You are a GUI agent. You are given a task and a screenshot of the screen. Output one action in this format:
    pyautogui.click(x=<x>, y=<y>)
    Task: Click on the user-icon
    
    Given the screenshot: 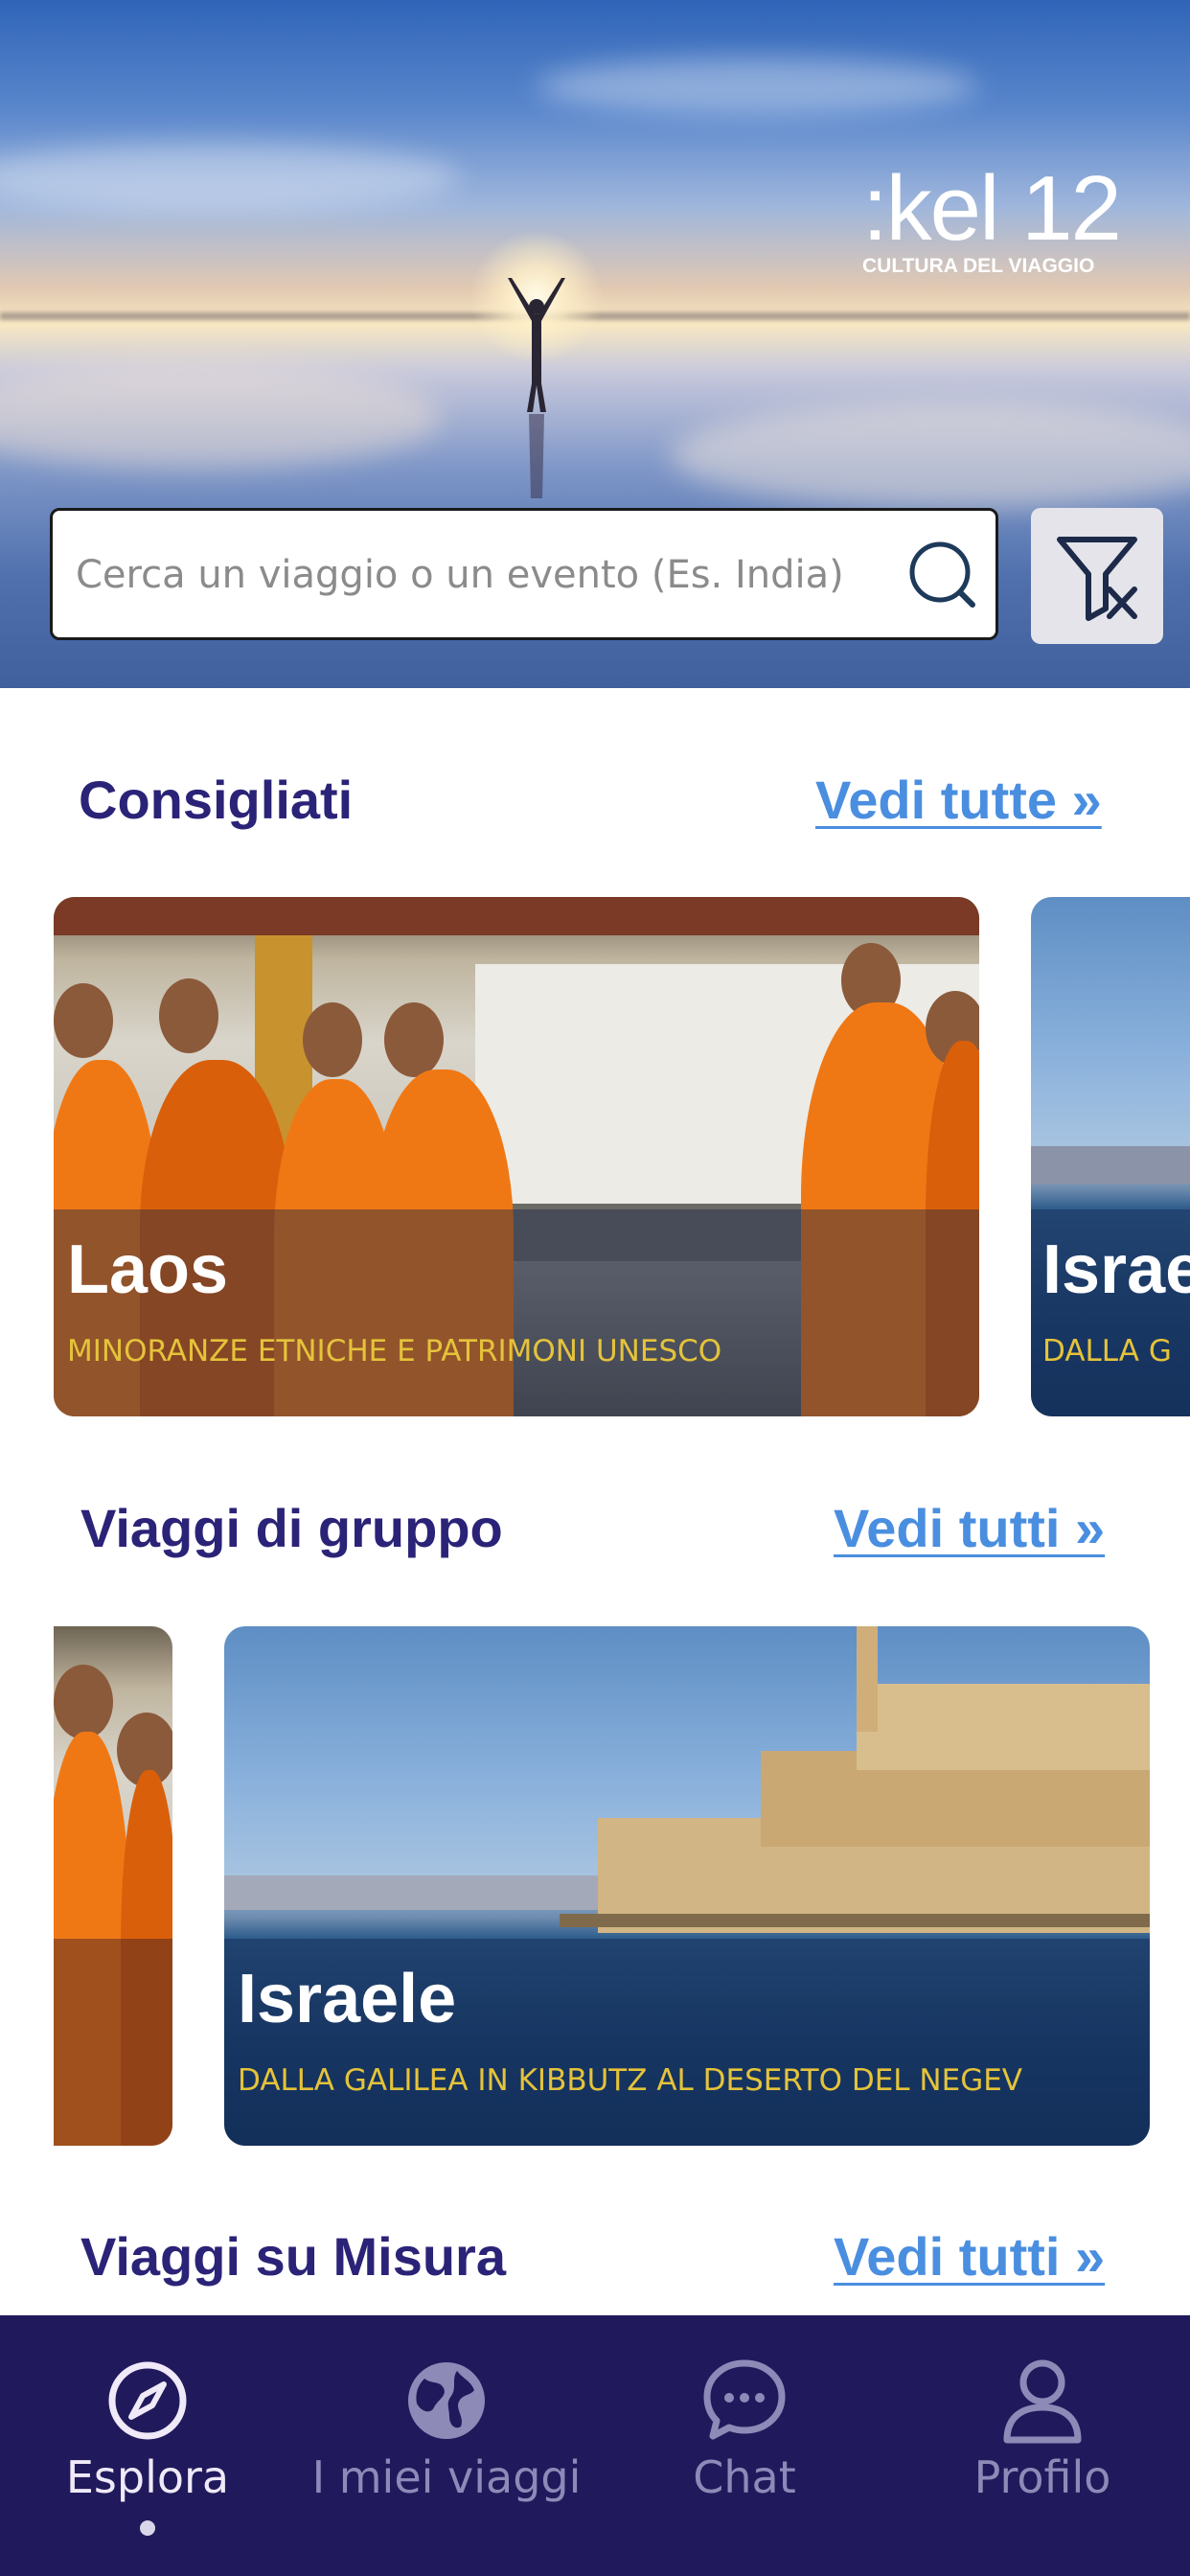 What is the action you would take?
    pyautogui.click(x=1042, y=2401)
    